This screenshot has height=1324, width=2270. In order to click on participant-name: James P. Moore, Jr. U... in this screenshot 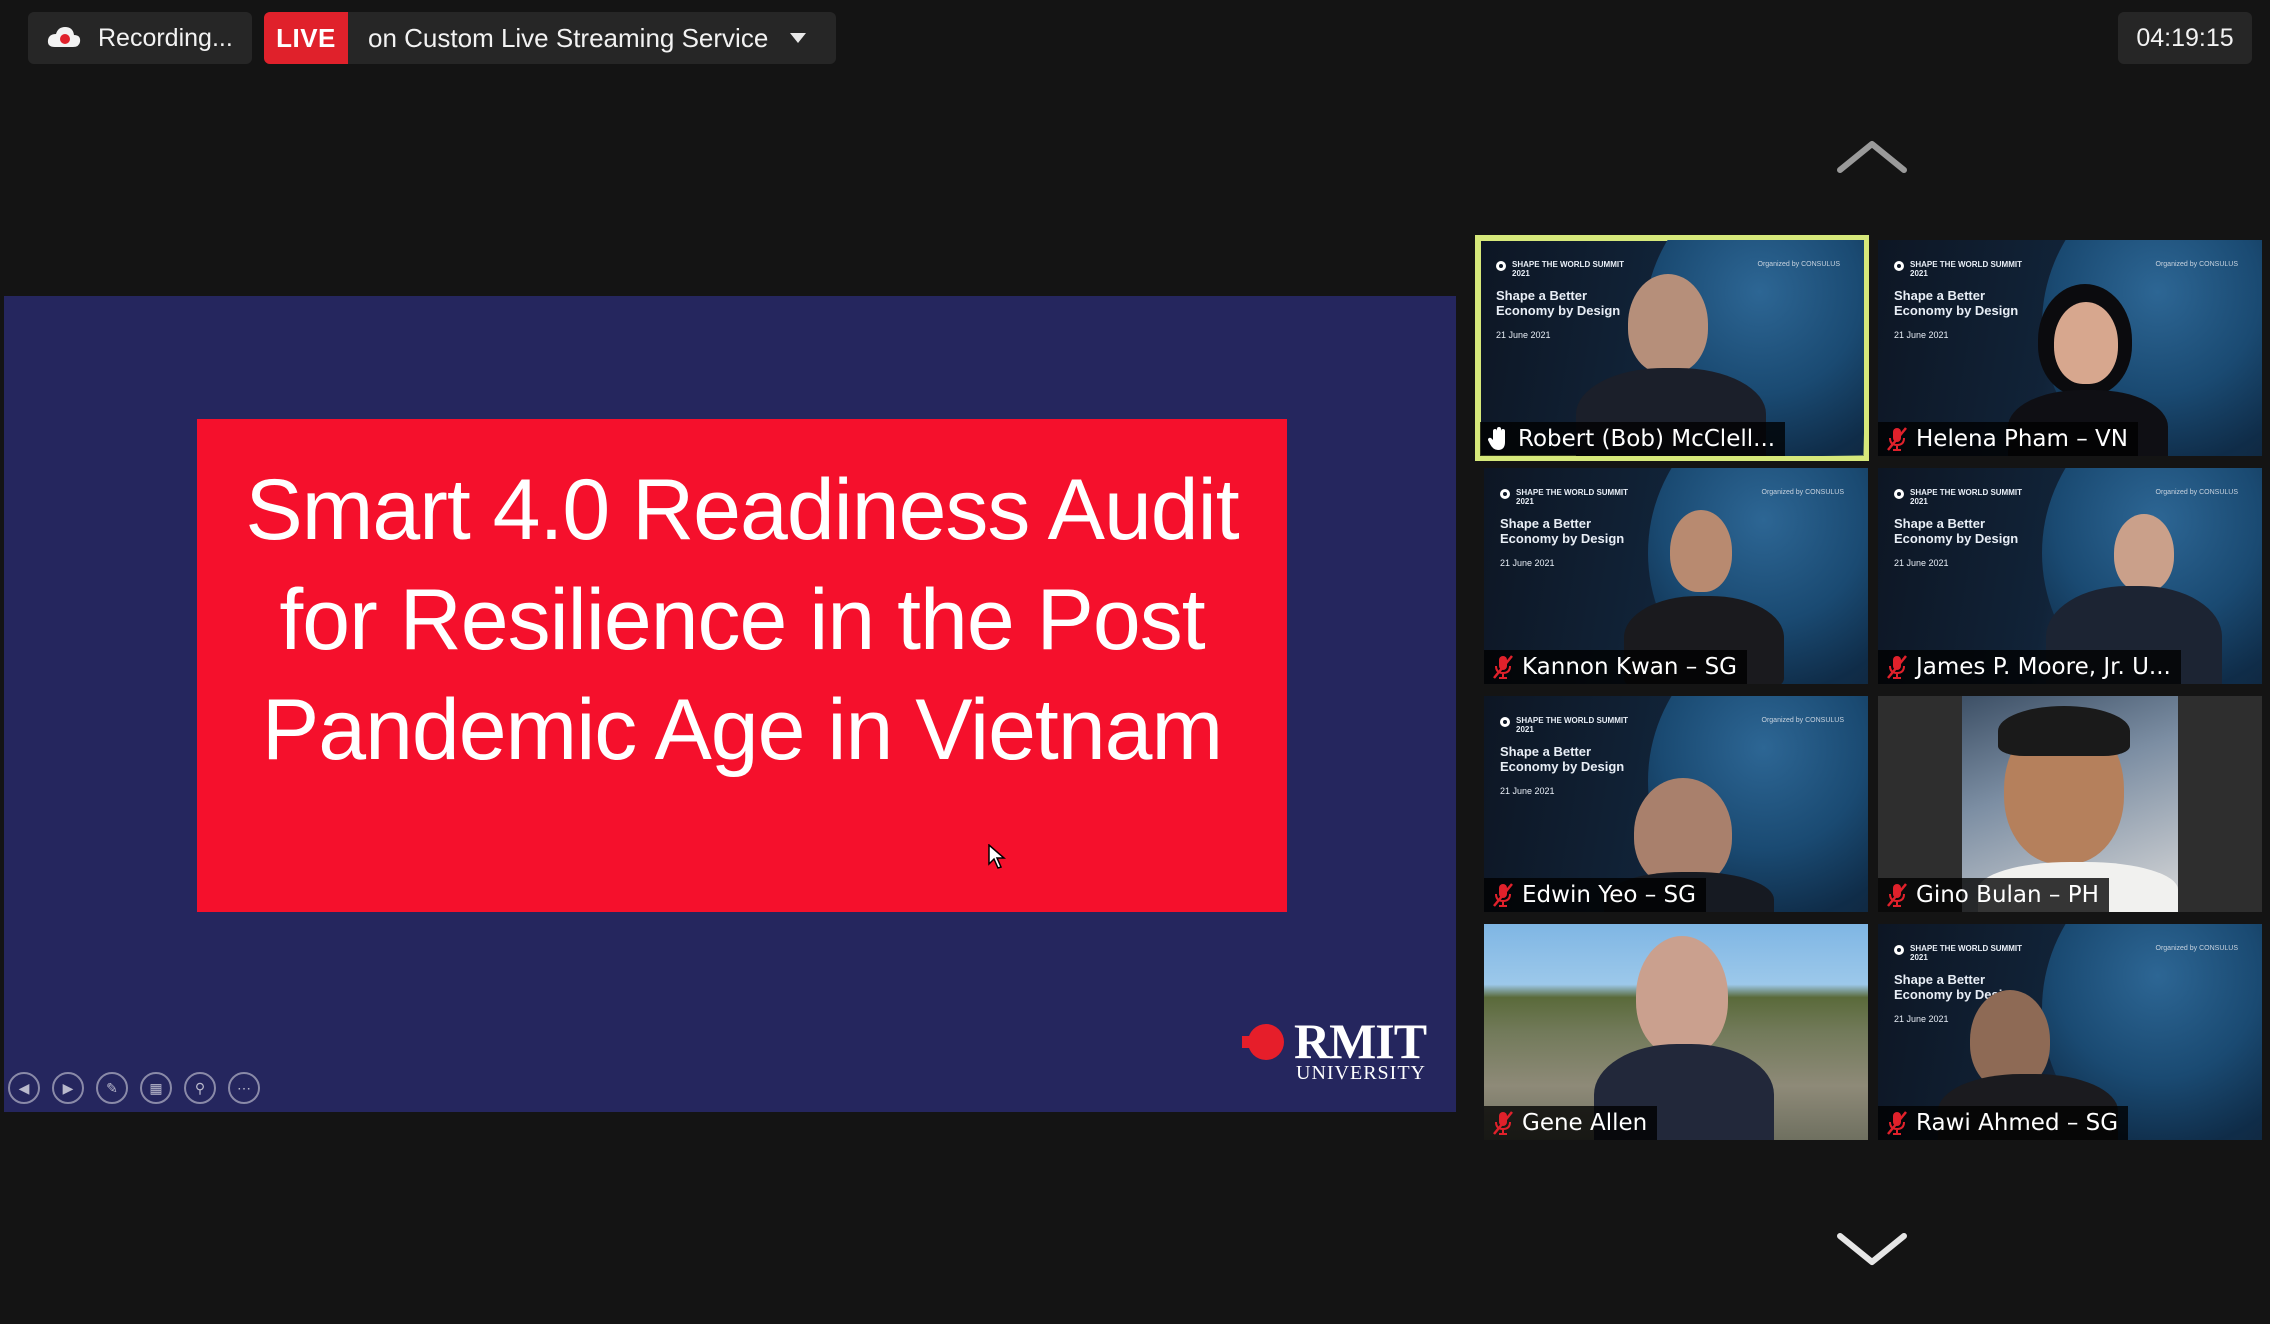, I will do `click(2043, 667)`.